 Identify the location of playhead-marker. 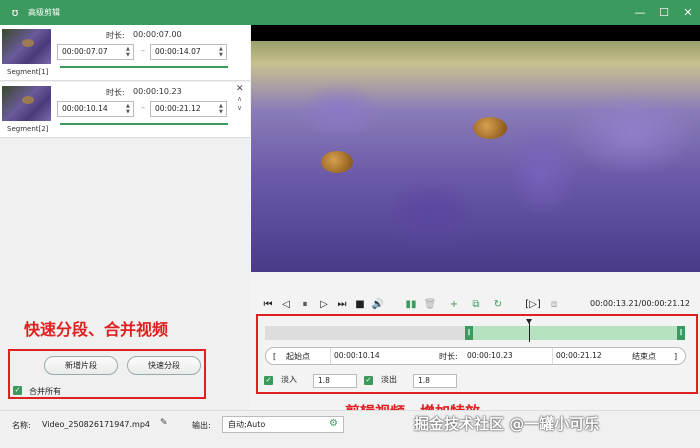
(529, 321).